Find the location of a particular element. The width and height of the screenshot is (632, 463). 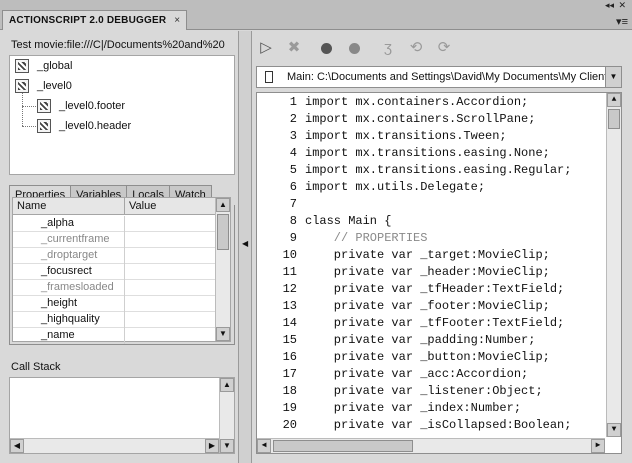

chevron-down-icon: ▼ is located at coordinates (613, 77).